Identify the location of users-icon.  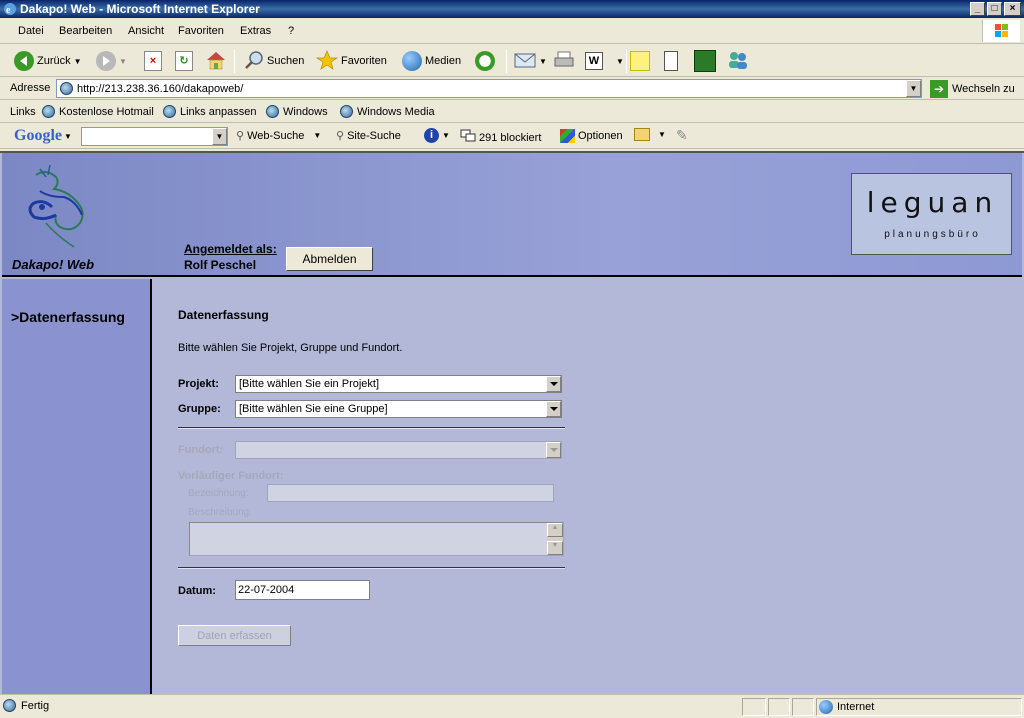
(738, 61).